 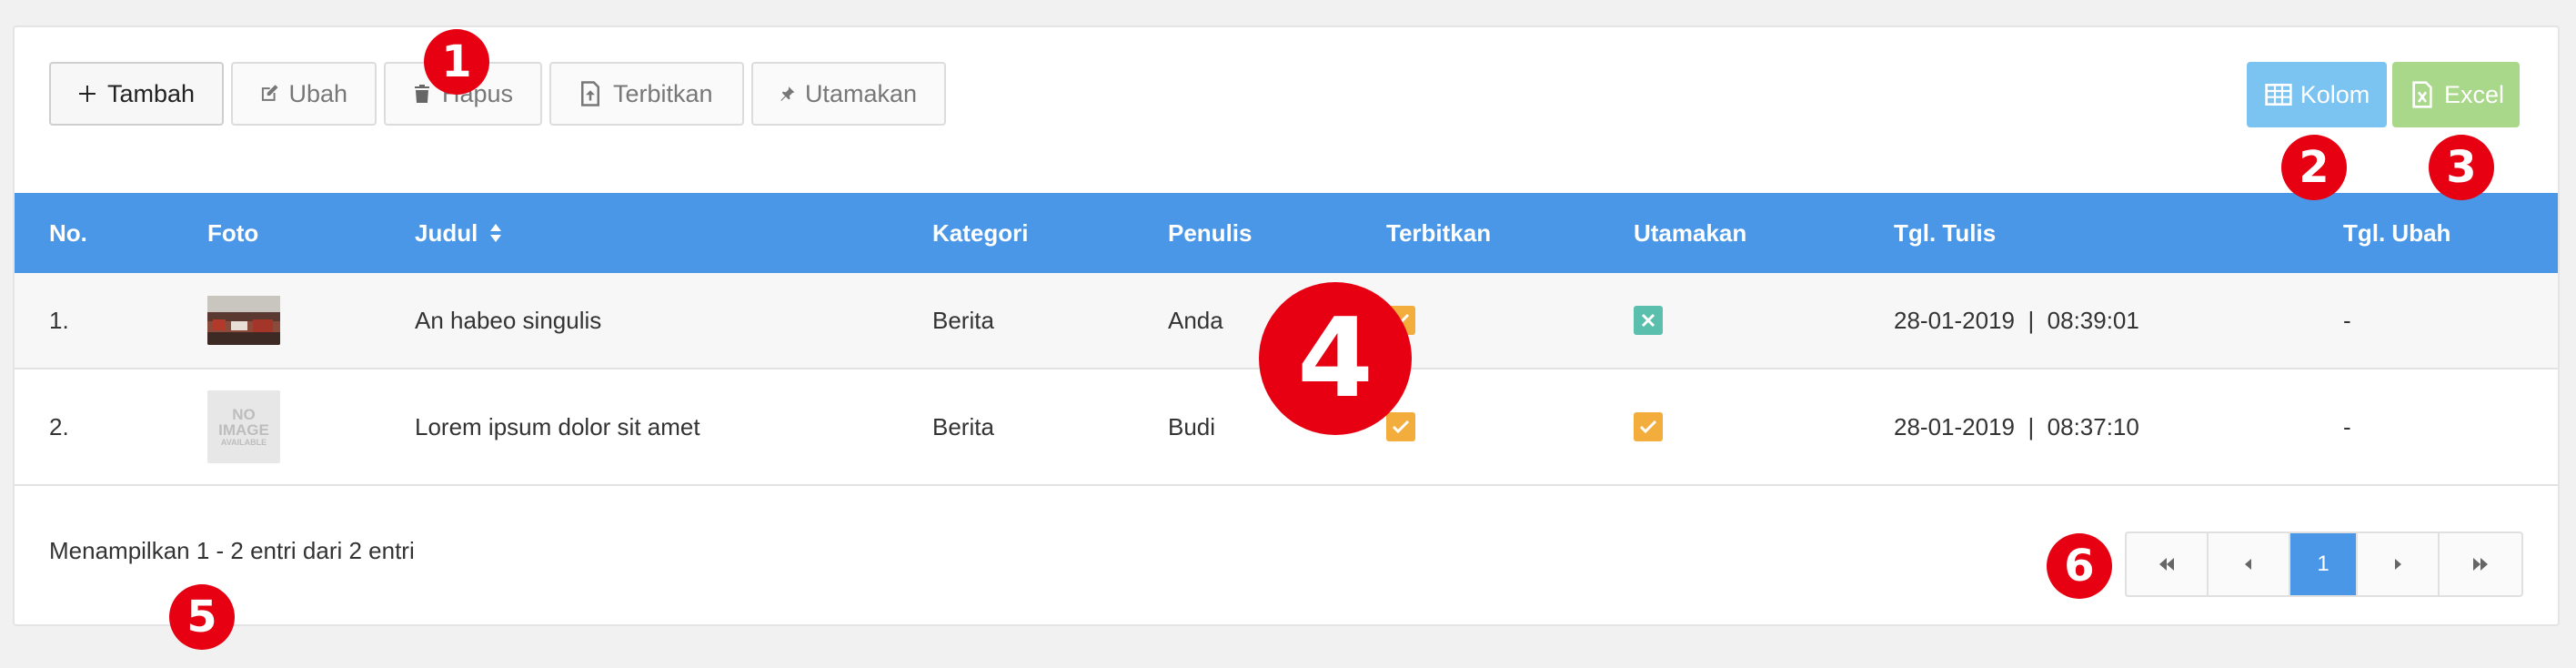 I want to click on terbitkan-button: Terbitkan, so click(x=646, y=94).